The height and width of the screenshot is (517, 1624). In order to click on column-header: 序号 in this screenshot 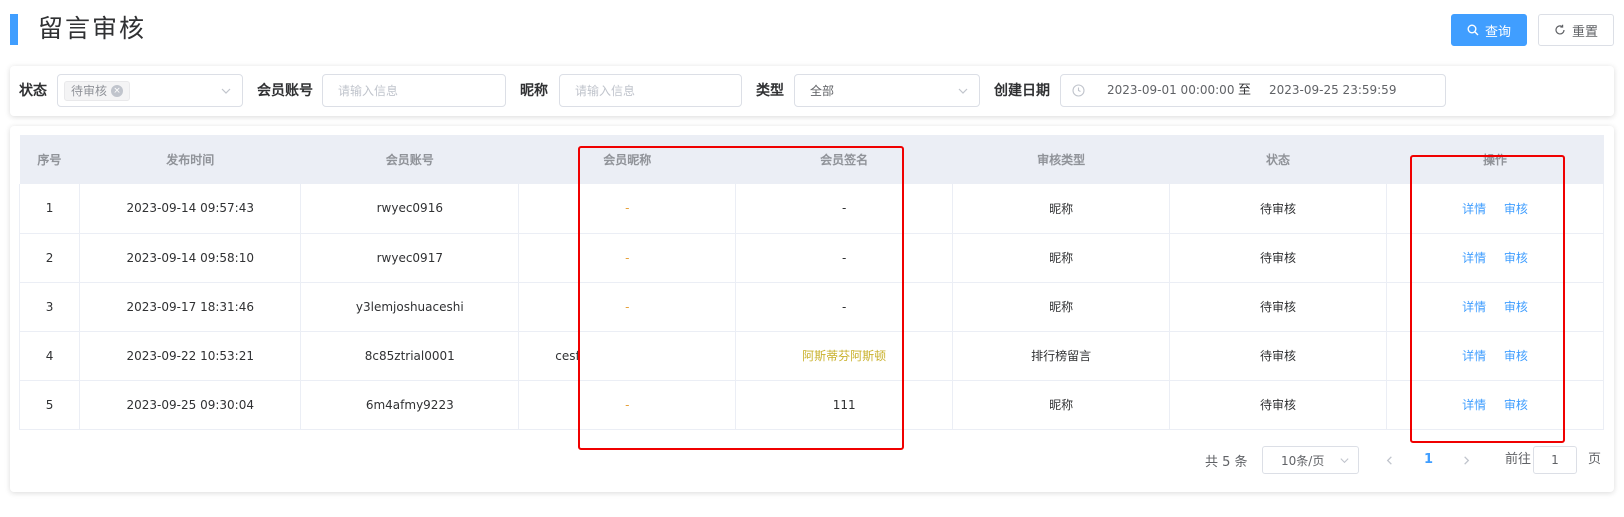, I will do `click(50, 159)`.